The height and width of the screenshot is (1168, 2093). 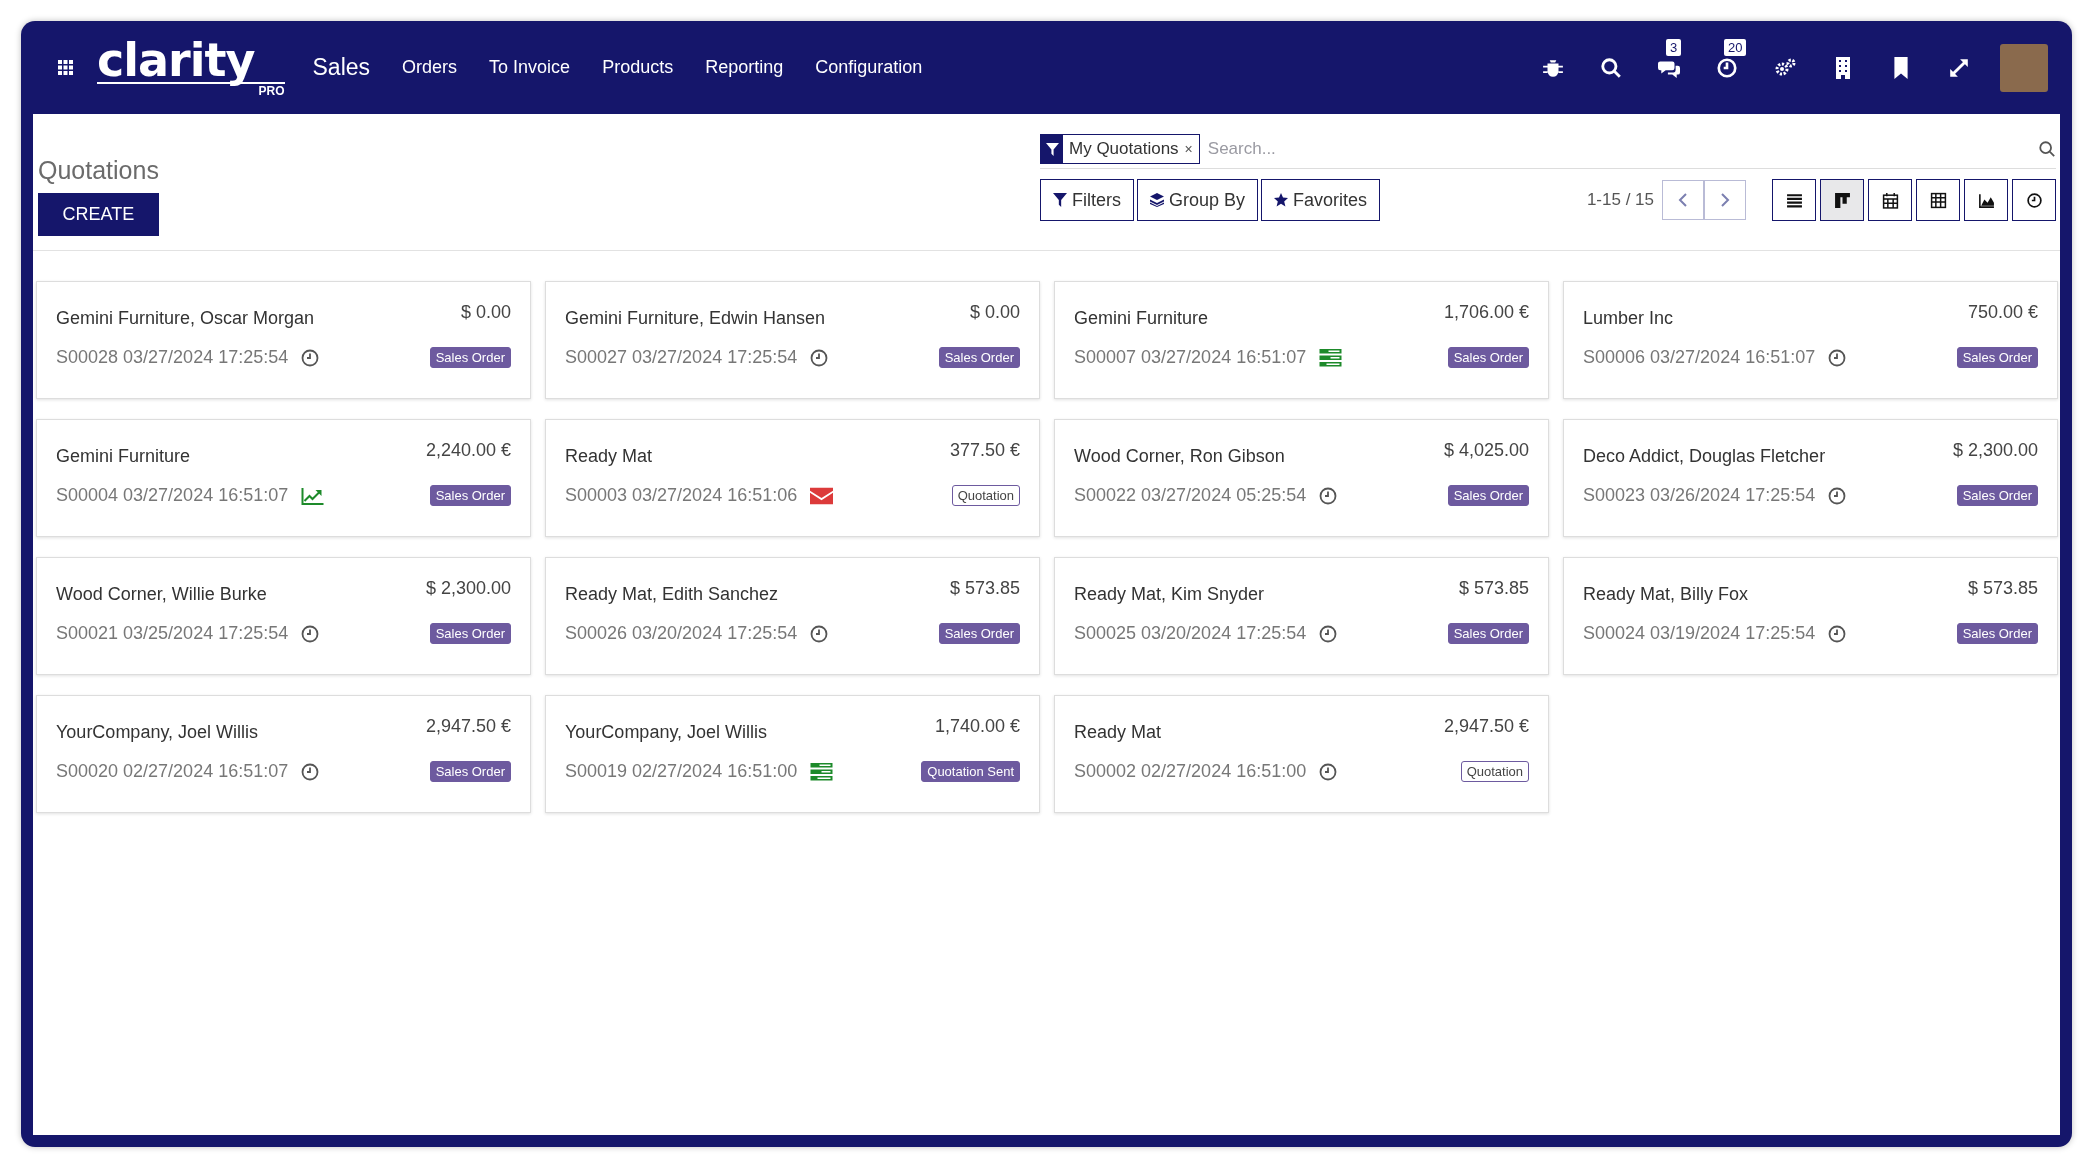 What do you see at coordinates (1169, 594) in the screenshot?
I see `customer-name: Ready Mat, Kim Snyder` at bounding box center [1169, 594].